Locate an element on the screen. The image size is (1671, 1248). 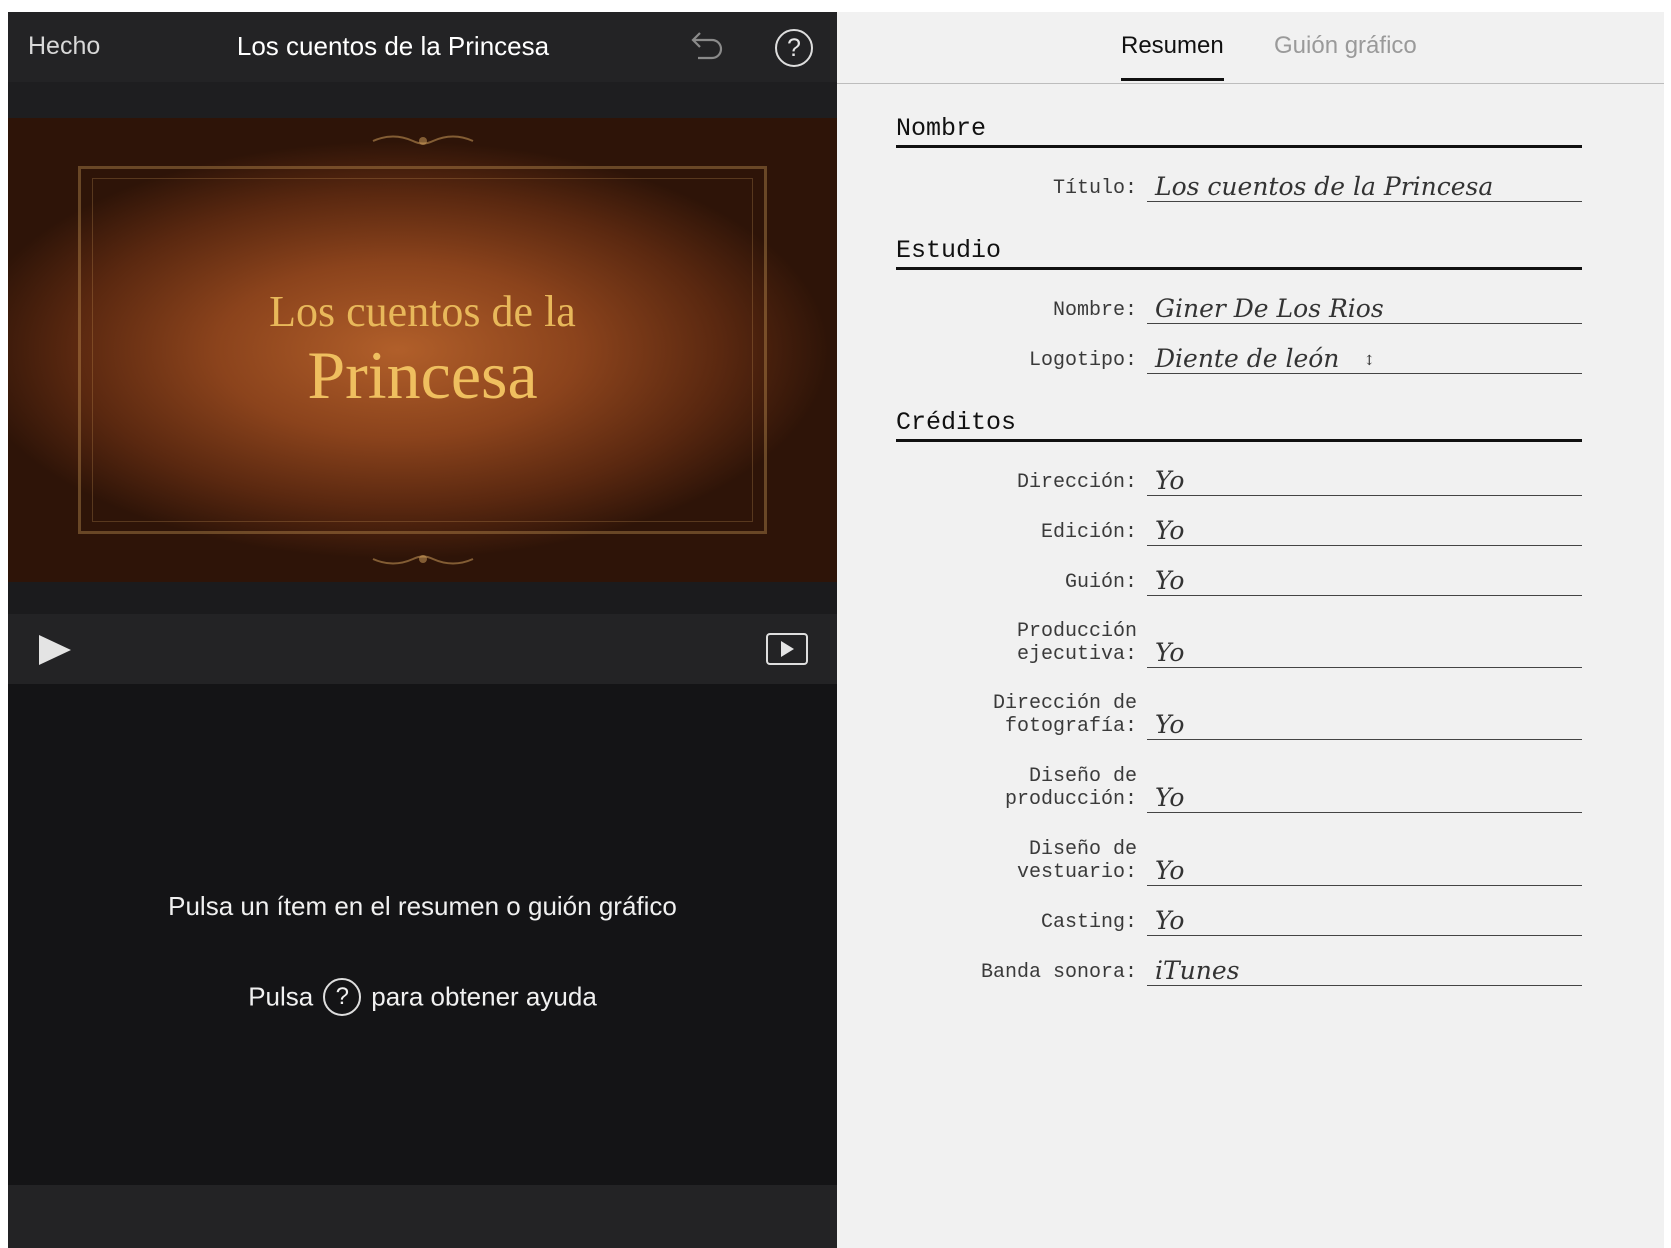
section-creditos: Créditos is located at coordinates (1239, 425).